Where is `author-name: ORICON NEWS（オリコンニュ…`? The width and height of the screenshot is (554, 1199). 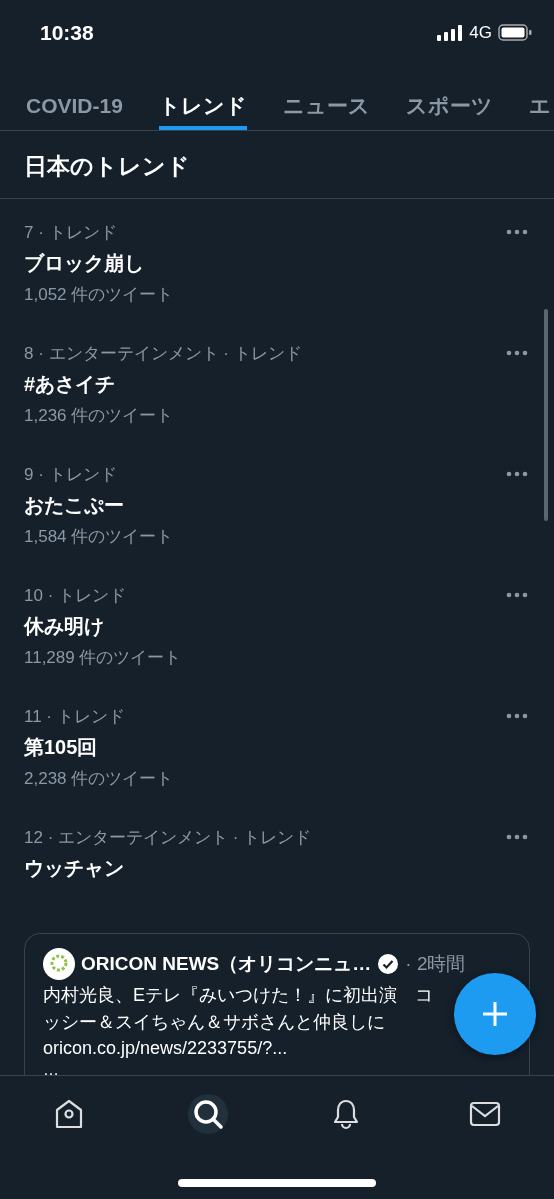
author-name: ORICON NEWS（オリコンニュ… is located at coordinates (226, 964).